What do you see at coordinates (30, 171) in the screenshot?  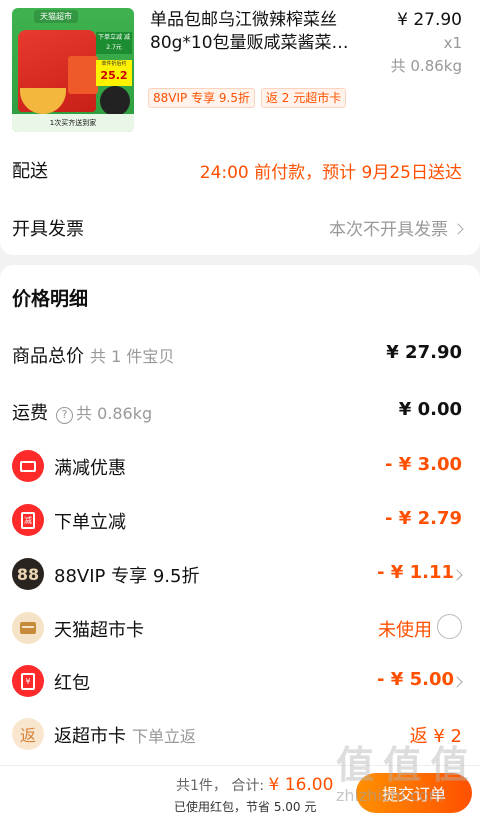 I see `delivery-label: 配送` at bounding box center [30, 171].